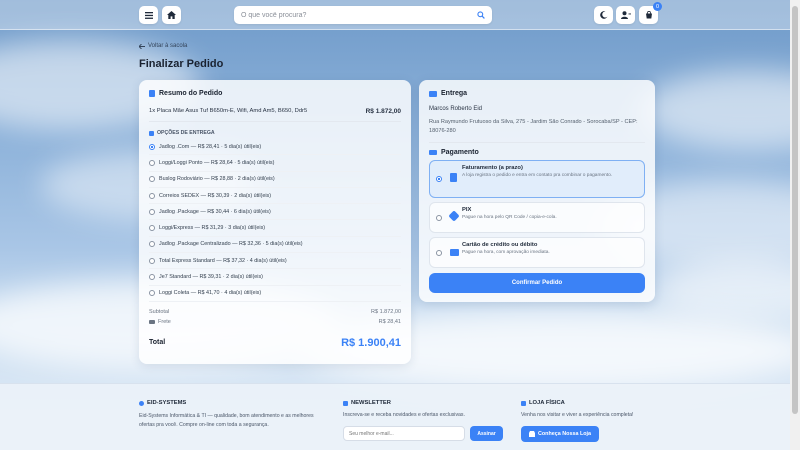 The height and width of the screenshot is (450, 800). Describe the element at coordinates (439, 179) in the screenshot. I see `payment-radio-selected` at that location.